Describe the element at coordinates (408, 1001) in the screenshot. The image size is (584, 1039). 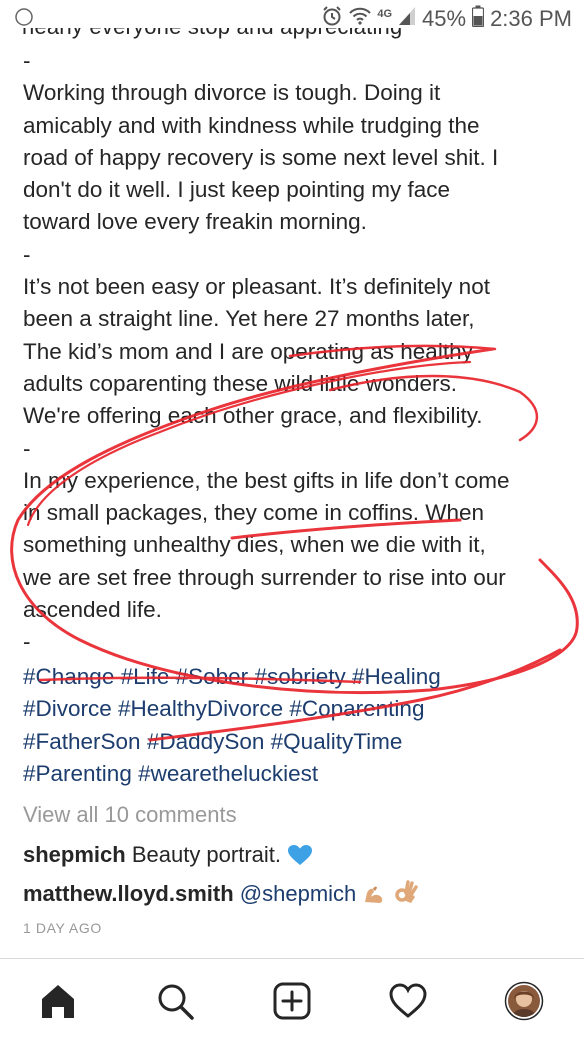
I see `activity-heart-icon` at that location.